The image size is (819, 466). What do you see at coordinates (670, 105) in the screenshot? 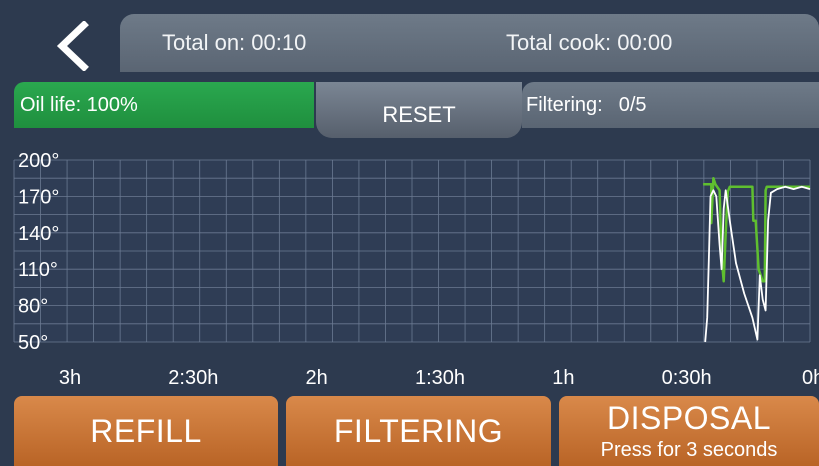
I see `filtering-status: Filtering: 0/5` at bounding box center [670, 105].